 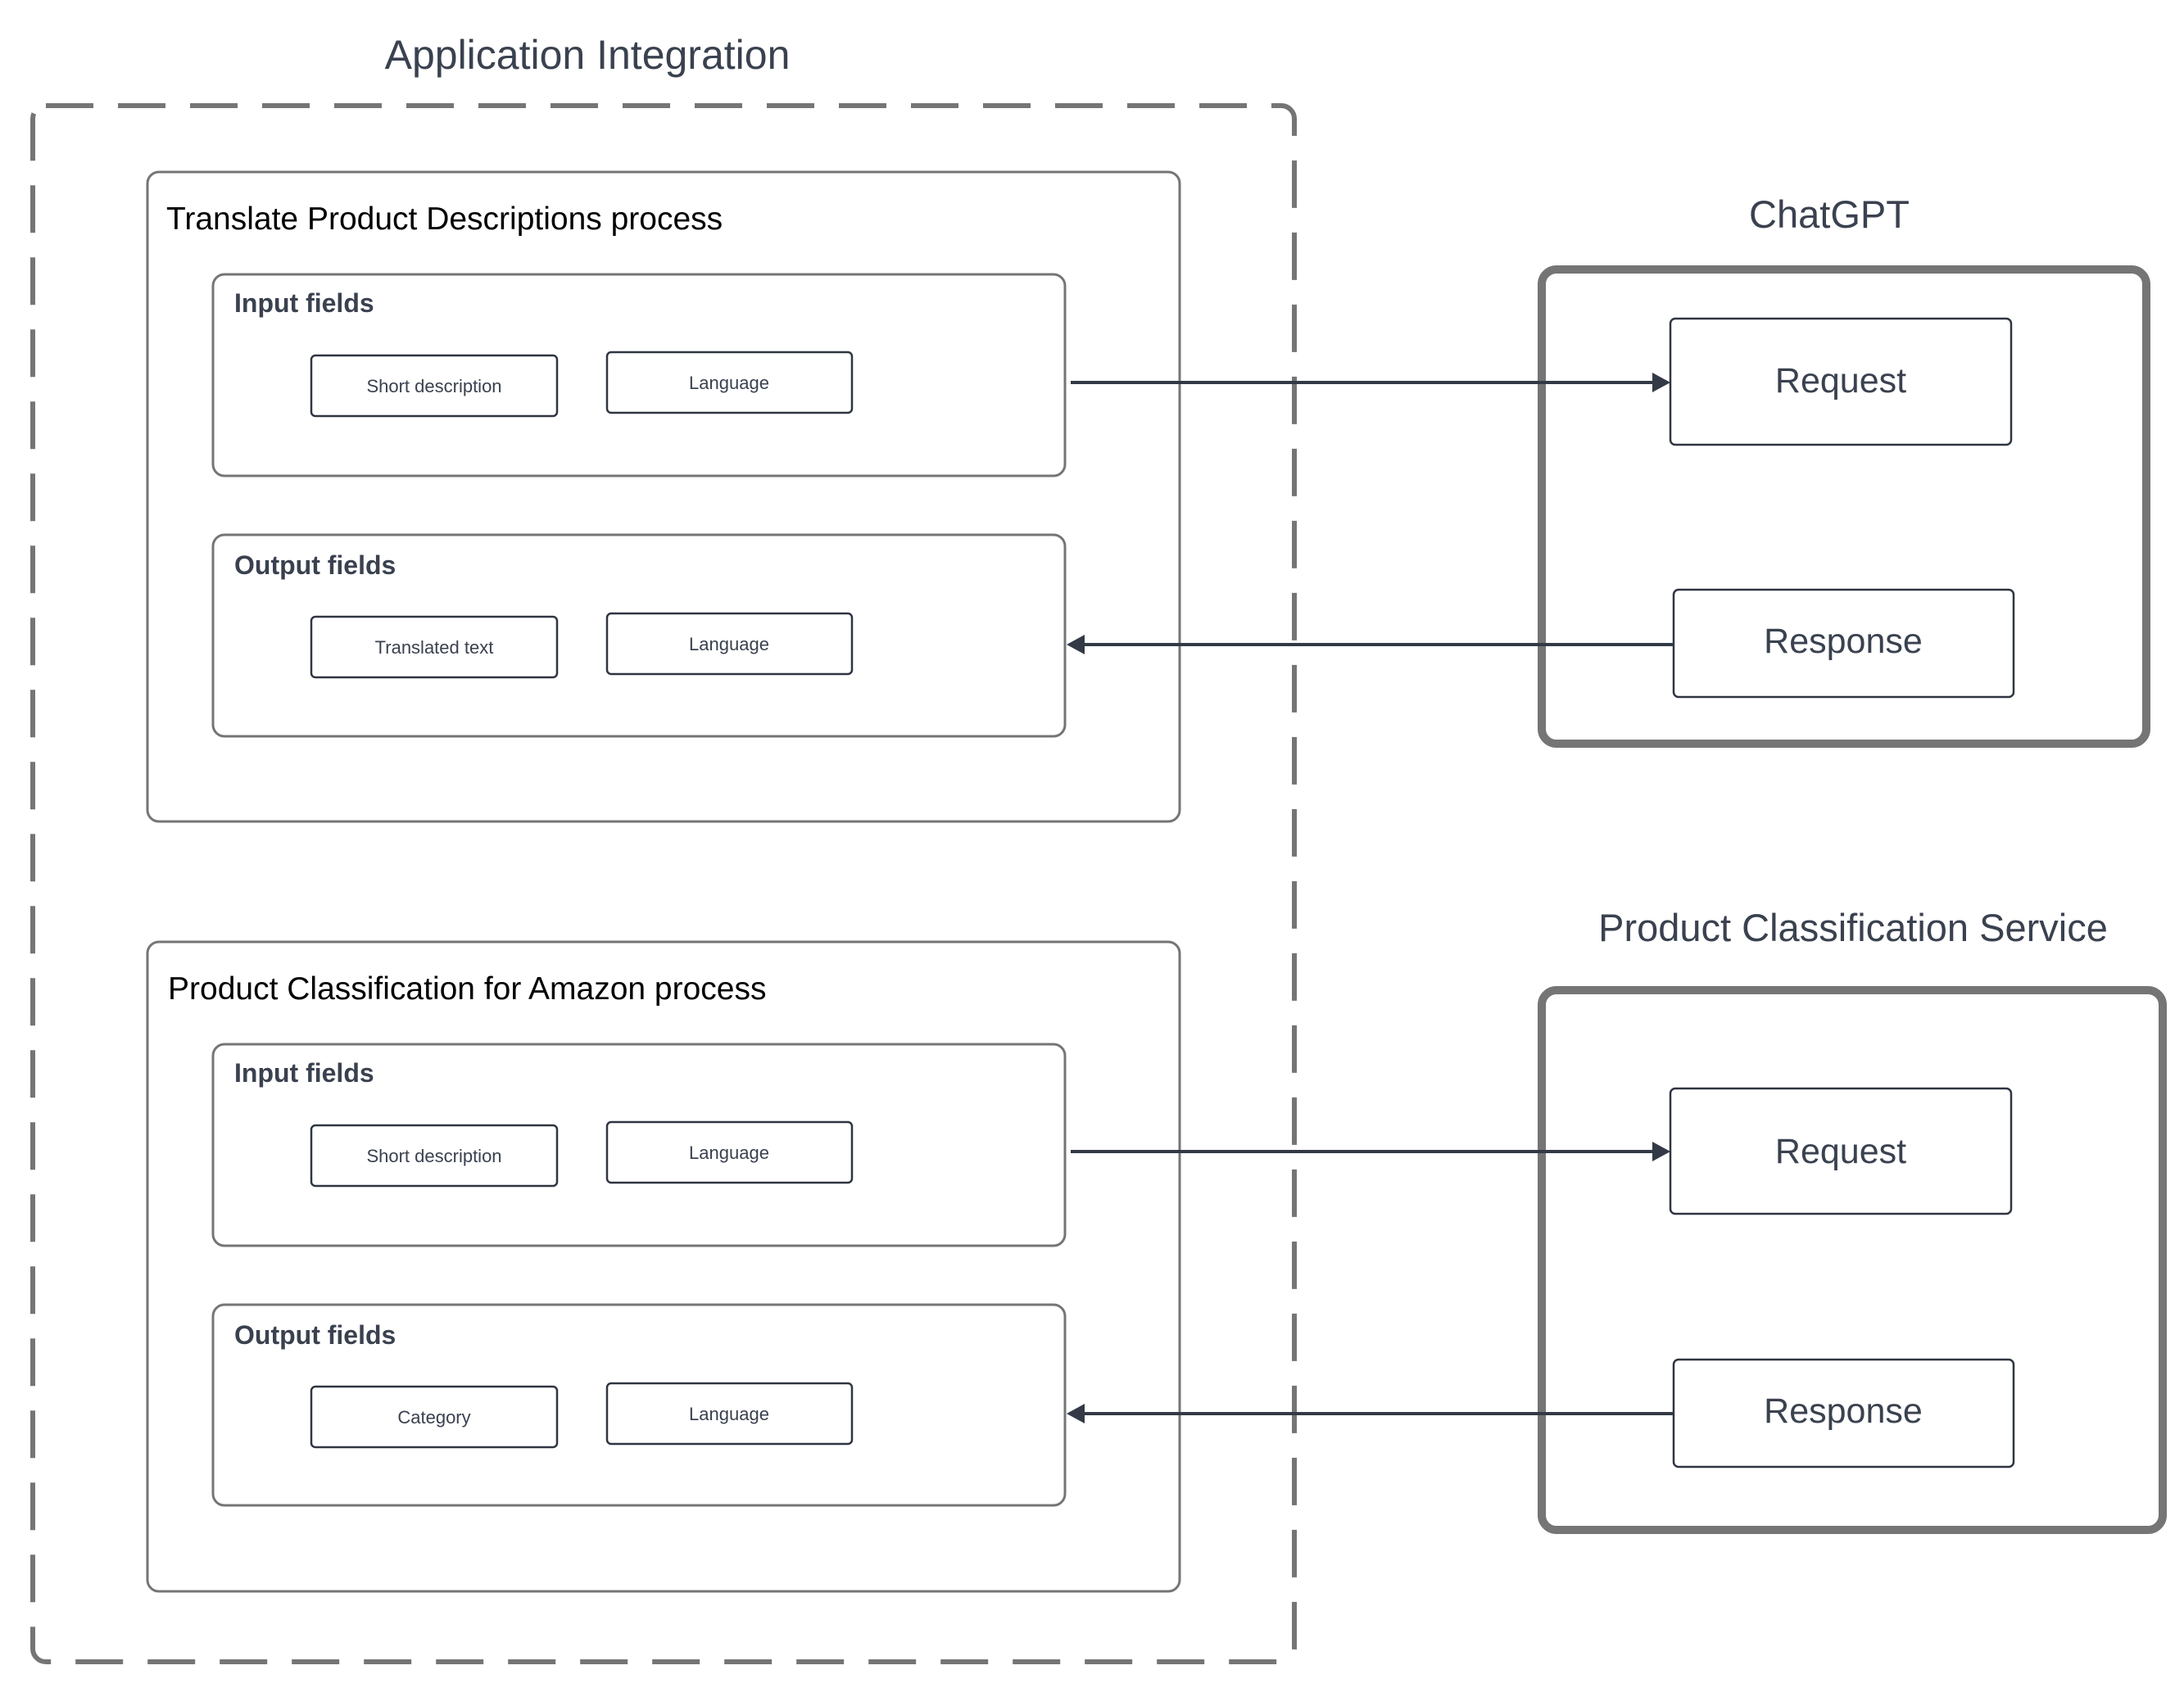 I want to click on service-title: ChatGPT, so click(x=1830, y=214).